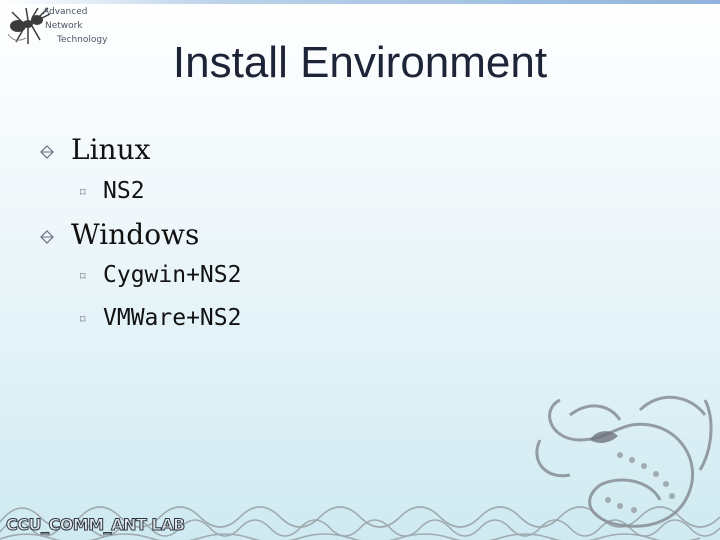  I want to click on sub-bullet-ns2: NS2, so click(124, 191).